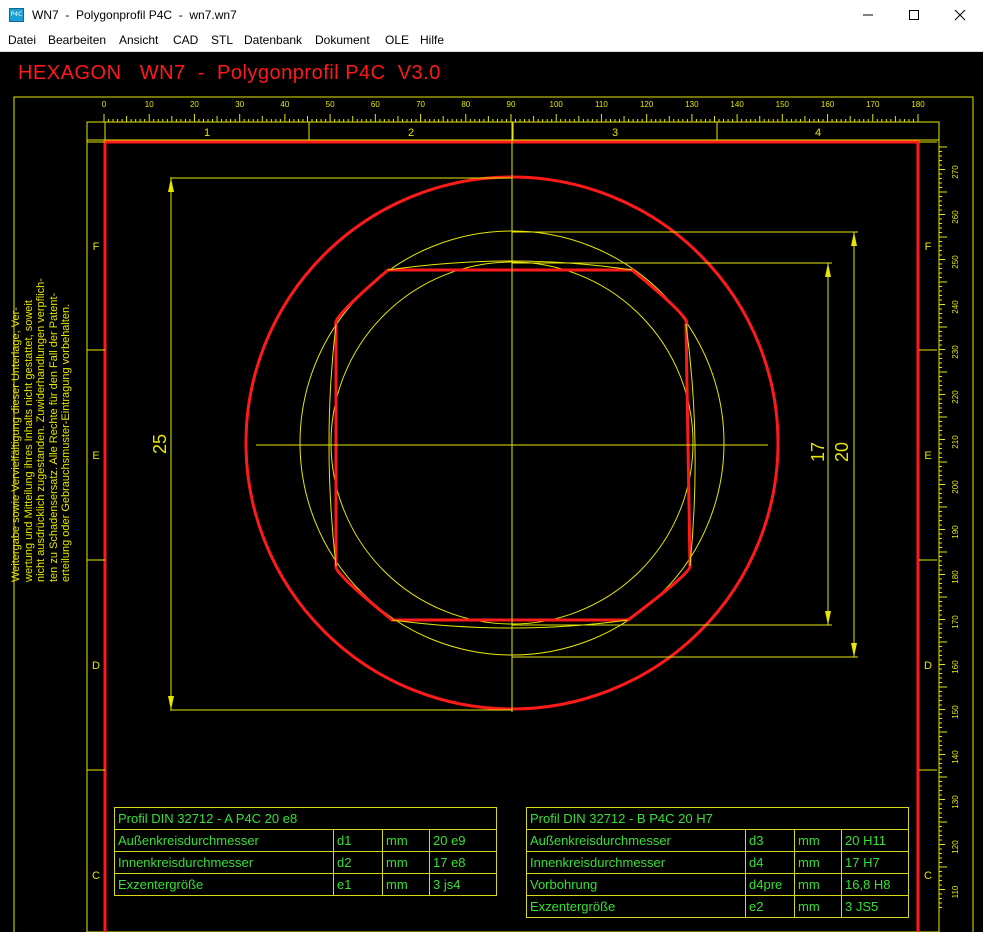 Image resolution: width=983 pixels, height=932 pixels. Describe the element at coordinates (463, 840) in the screenshot. I see `table-cell: 20 e9` at that location.